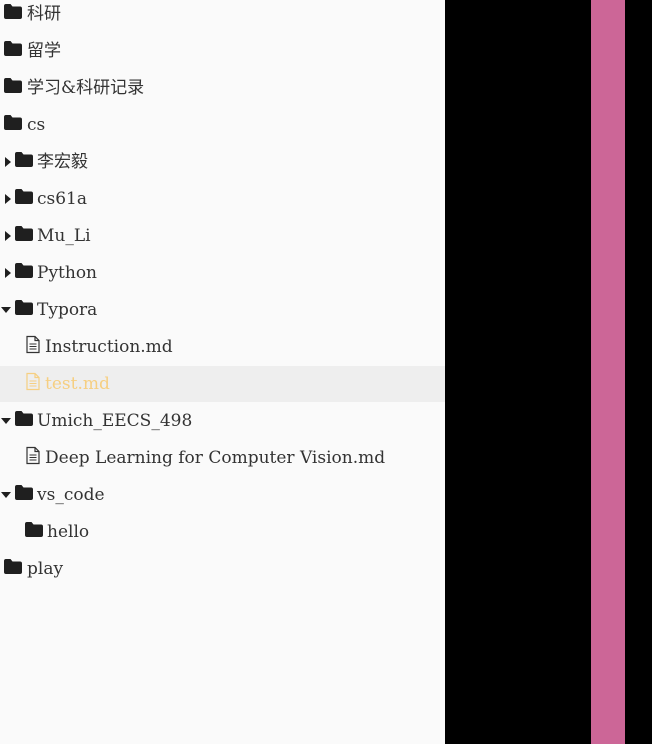  Describe the element at coordinates (44, 14) in the screenshot. I see `tree-item-label: 科研` at that location.